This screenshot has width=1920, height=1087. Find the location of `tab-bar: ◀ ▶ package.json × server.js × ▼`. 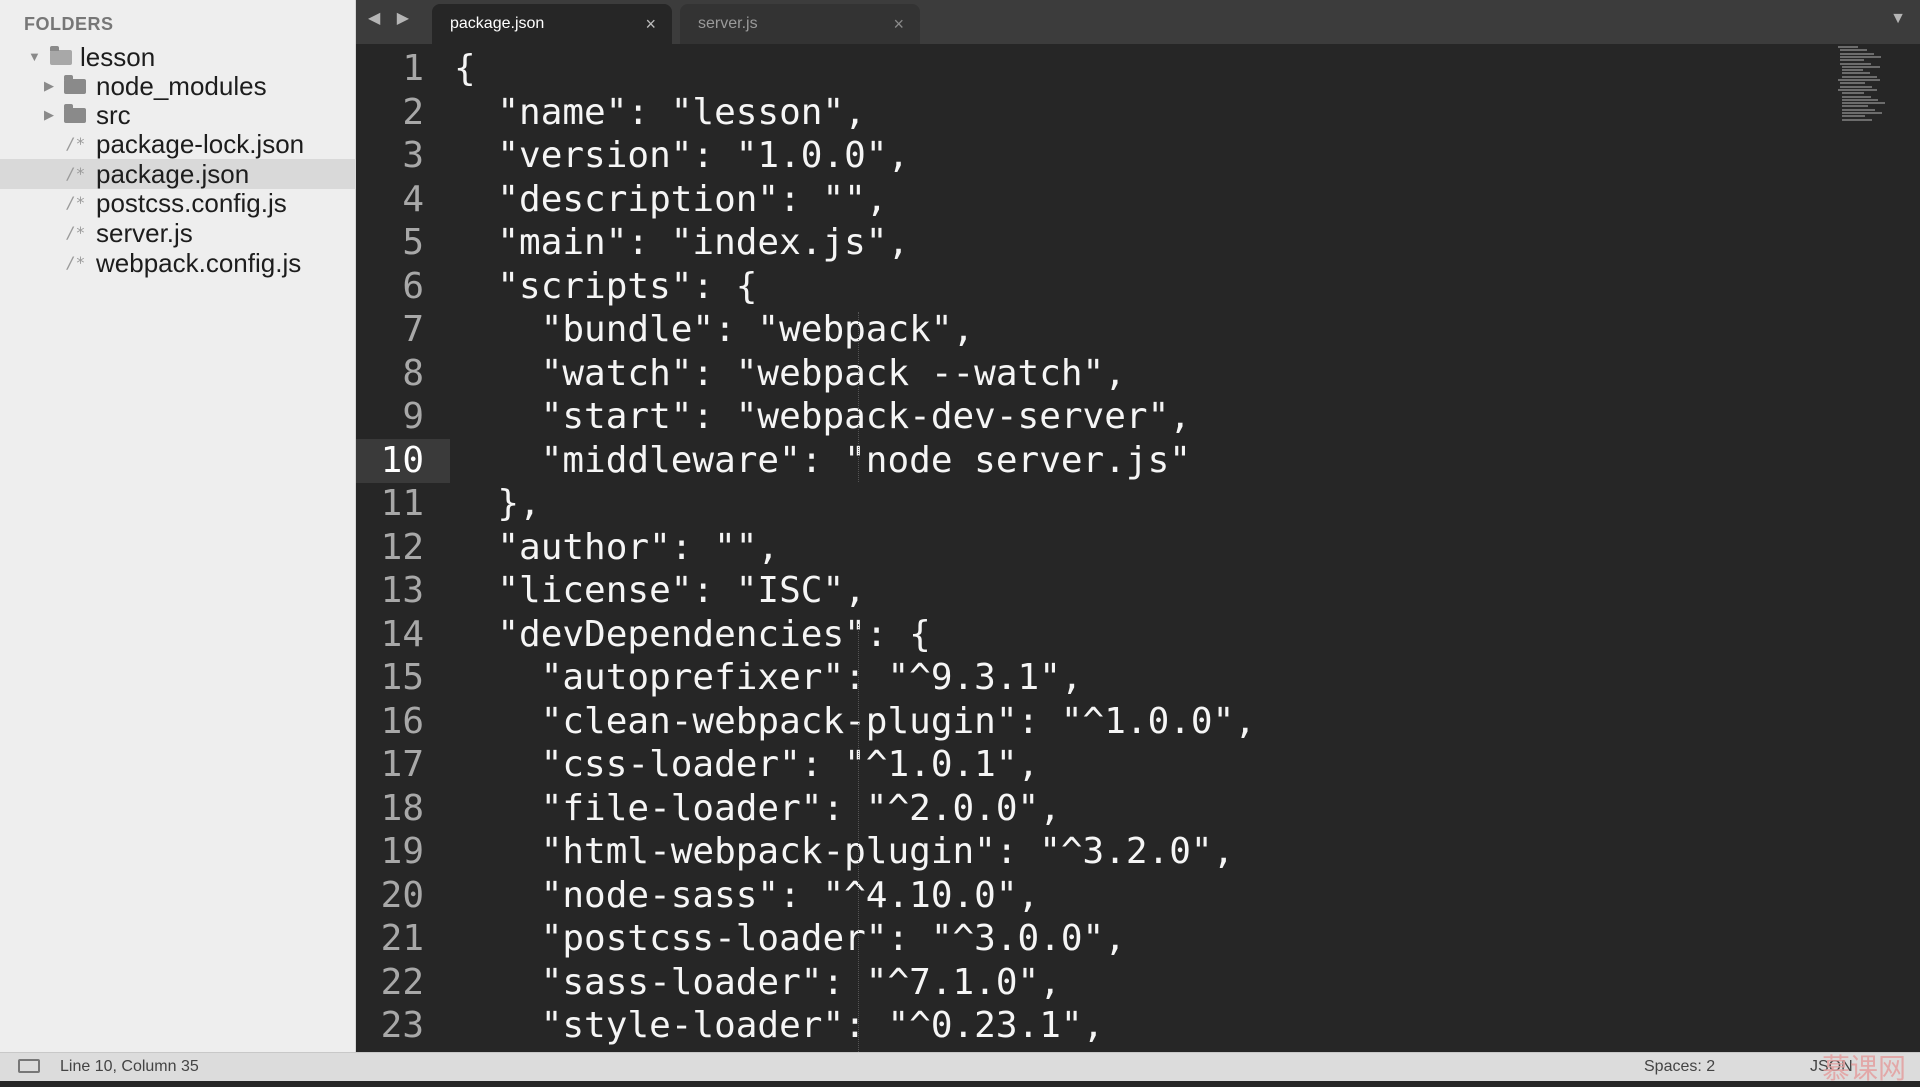

tab-bar: ◀ ▶ package.json × server.js × ▼ is located at coordinates (1138, 22).